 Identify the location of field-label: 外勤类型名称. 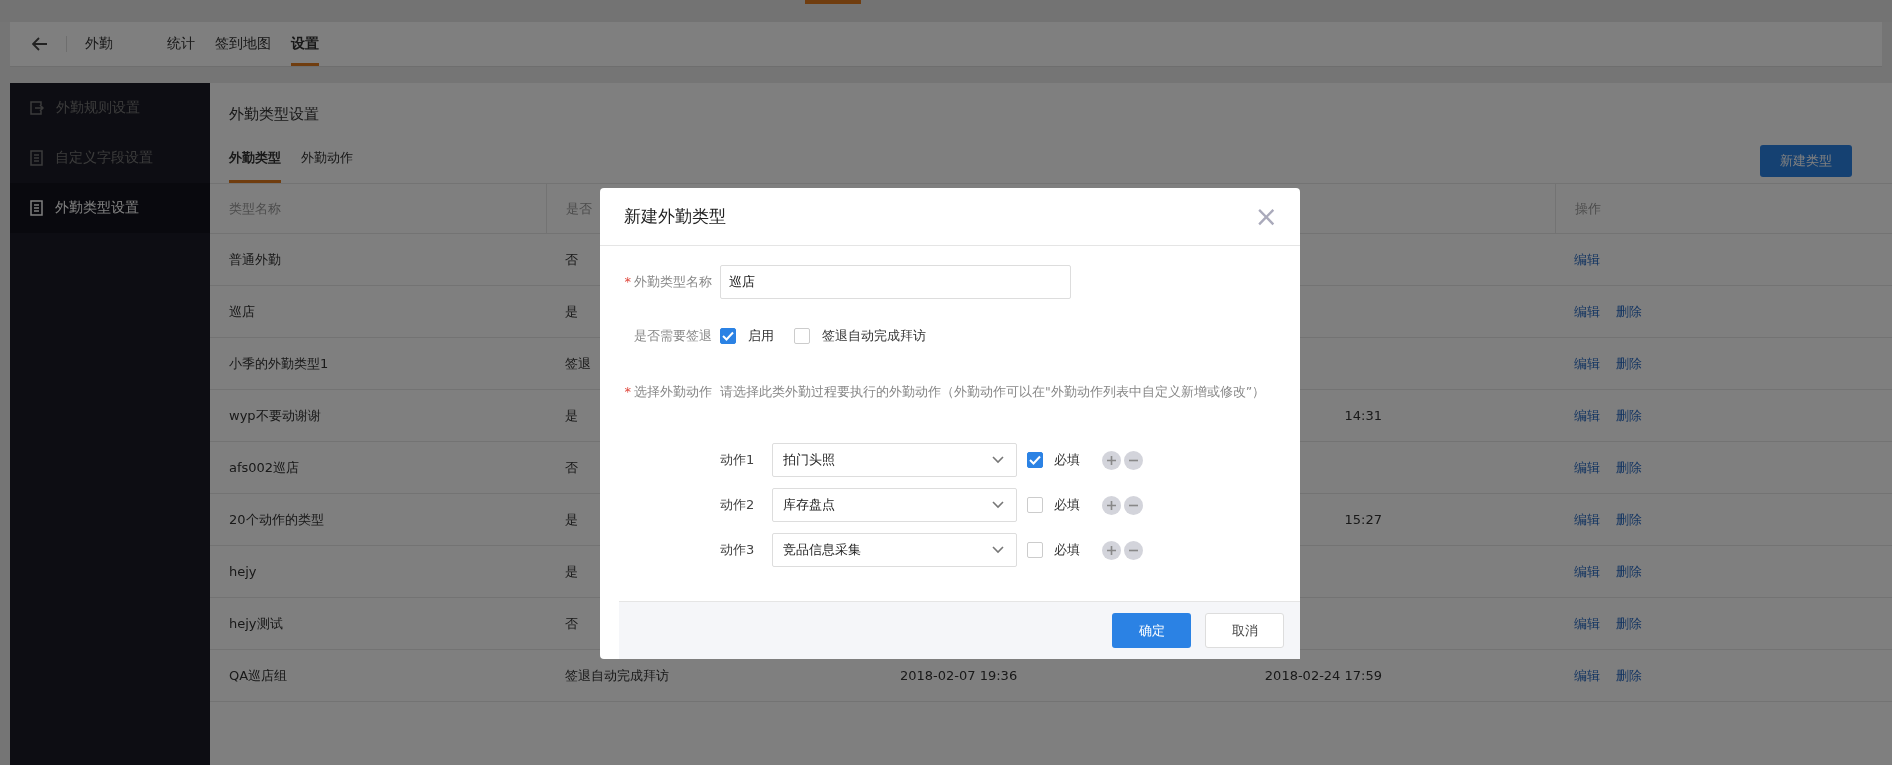
(673, 281).